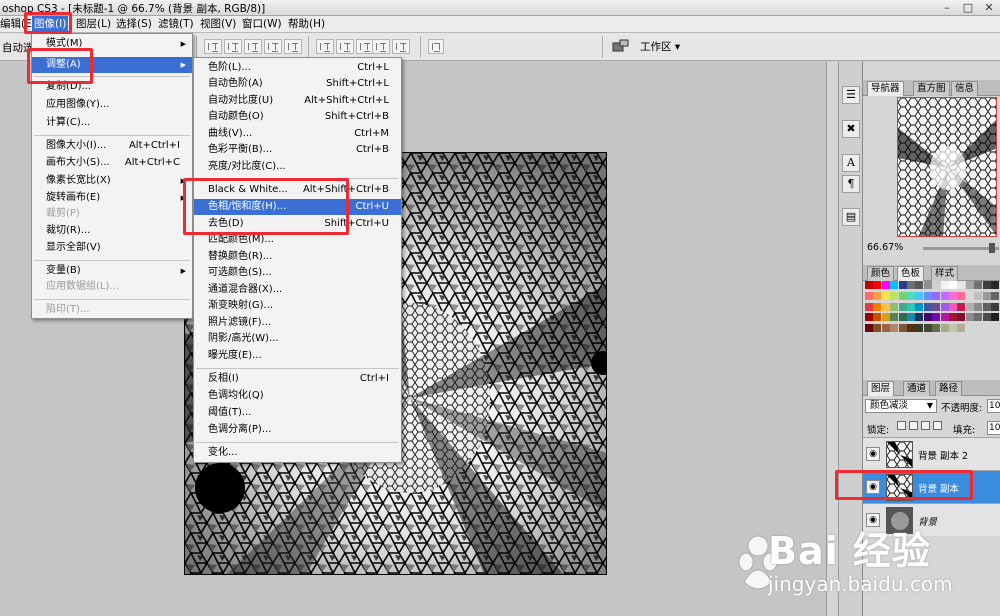 The width and height of the screenshot is (1000, 616). I want to click on opacity-field: 100, so click(993, 406).